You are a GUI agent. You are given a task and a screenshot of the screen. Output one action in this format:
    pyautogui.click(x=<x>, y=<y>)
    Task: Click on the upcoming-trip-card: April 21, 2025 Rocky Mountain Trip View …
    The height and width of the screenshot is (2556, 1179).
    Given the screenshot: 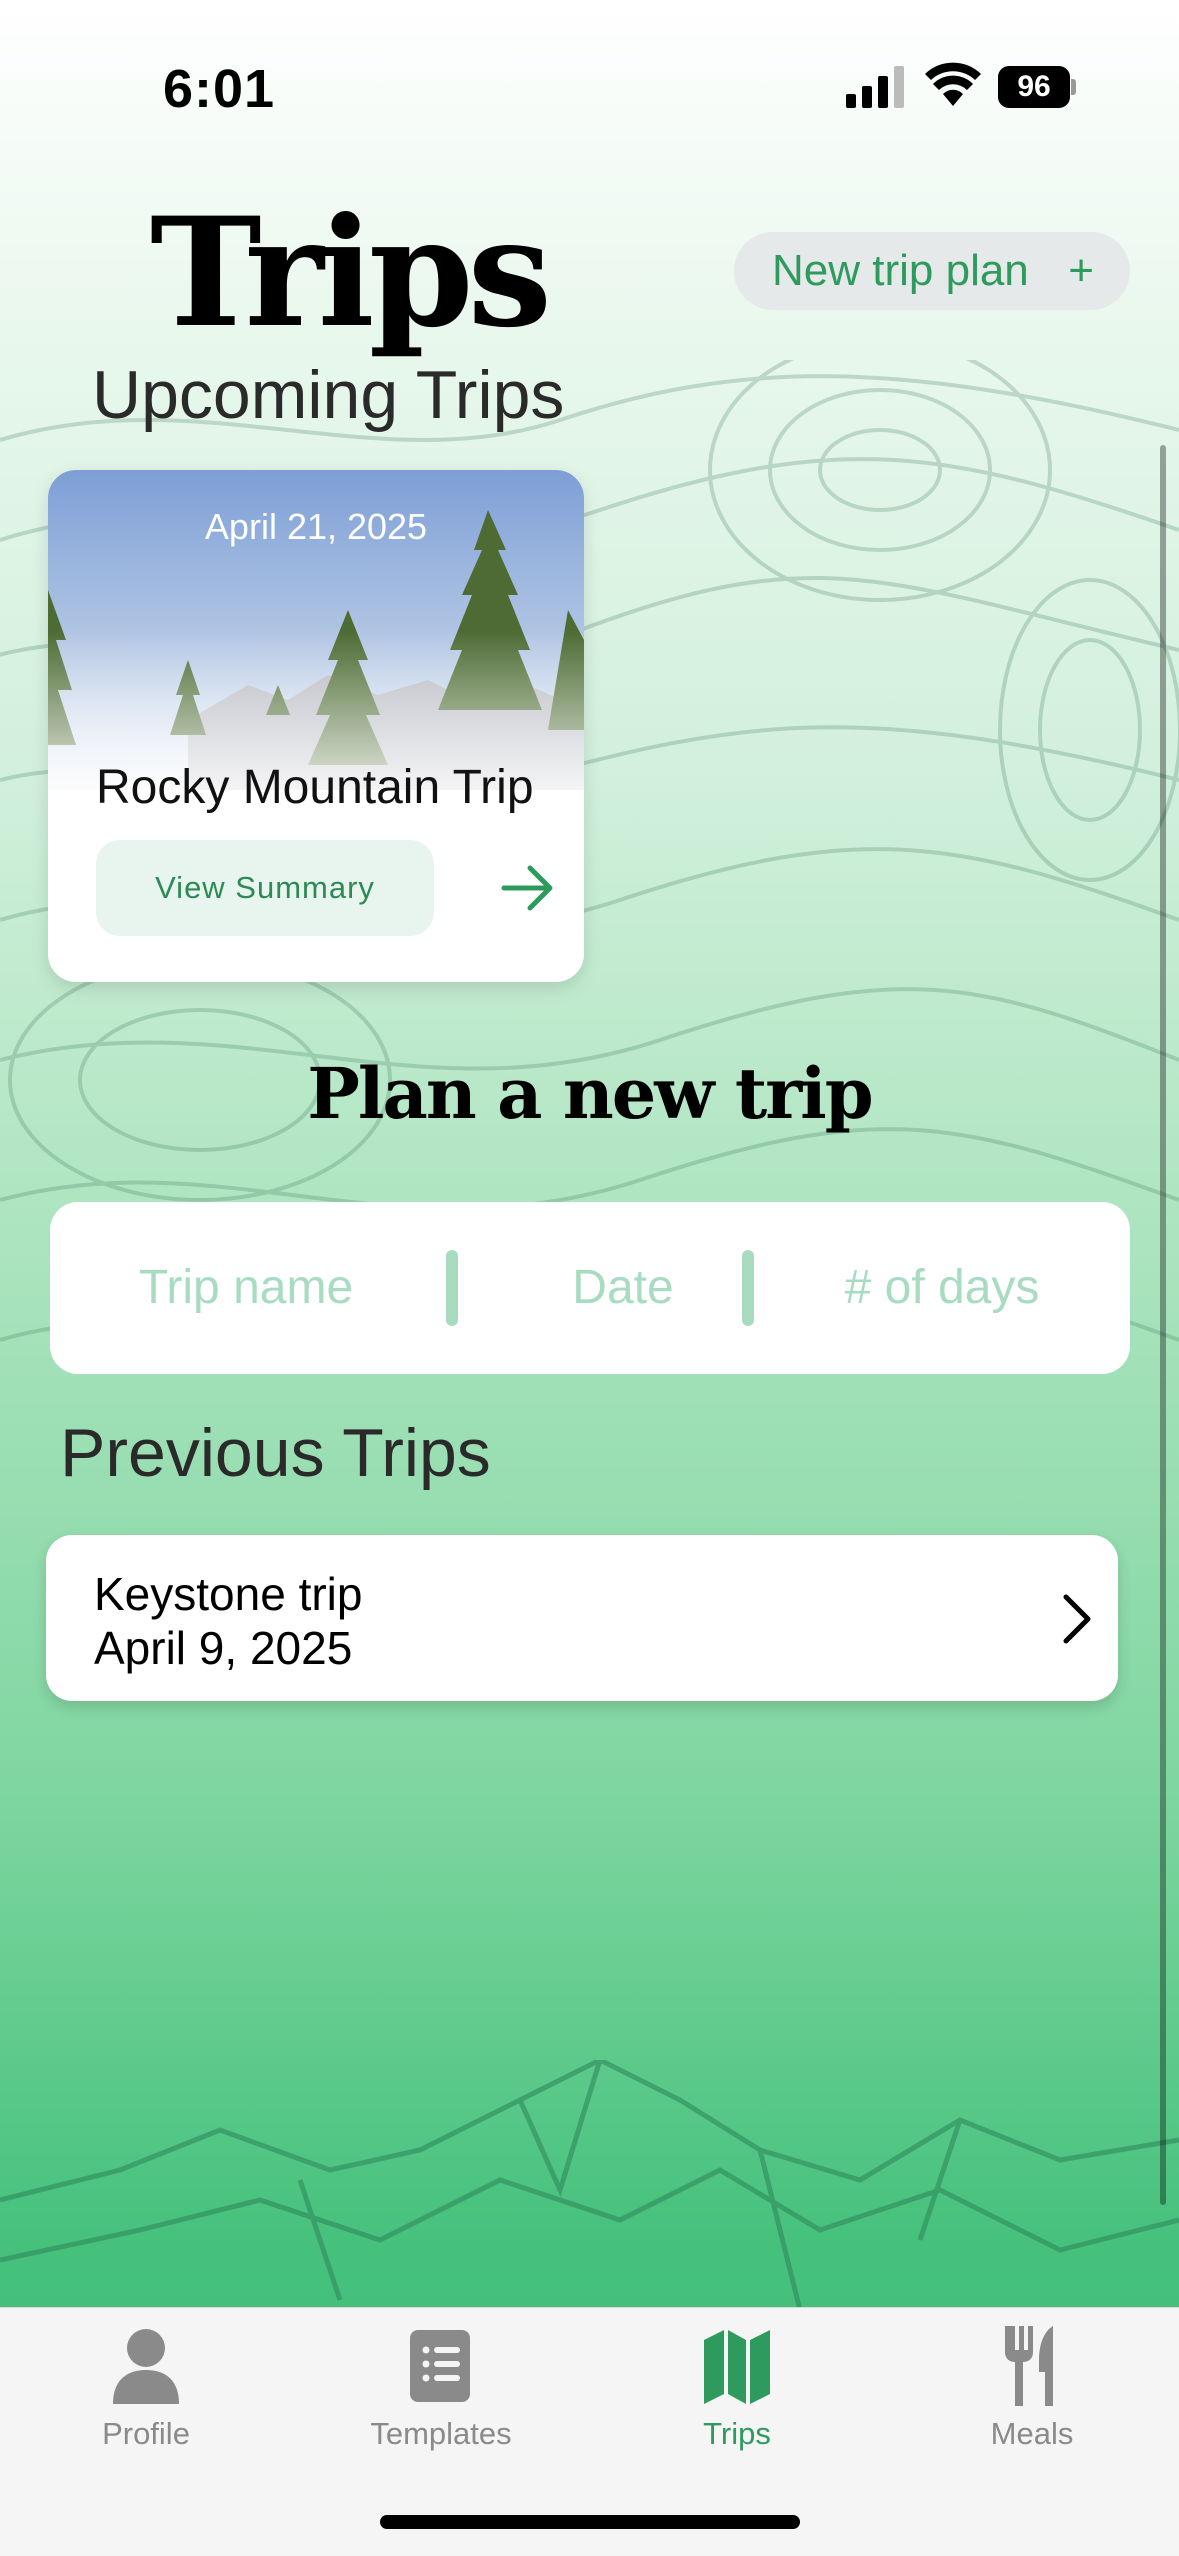 What is the action you would take?
    pyautogui.click(x=316, y=726)
    